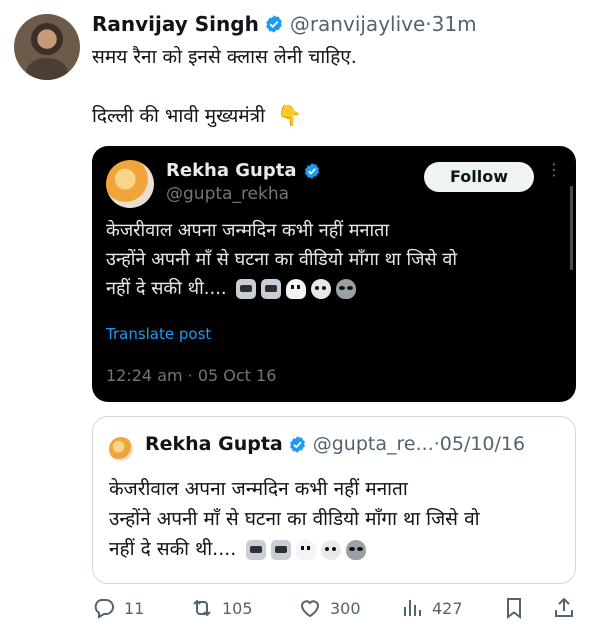  Describe the element at coordinates (134, 608) in the screenshot. I see `reply-count: 11` at that location.